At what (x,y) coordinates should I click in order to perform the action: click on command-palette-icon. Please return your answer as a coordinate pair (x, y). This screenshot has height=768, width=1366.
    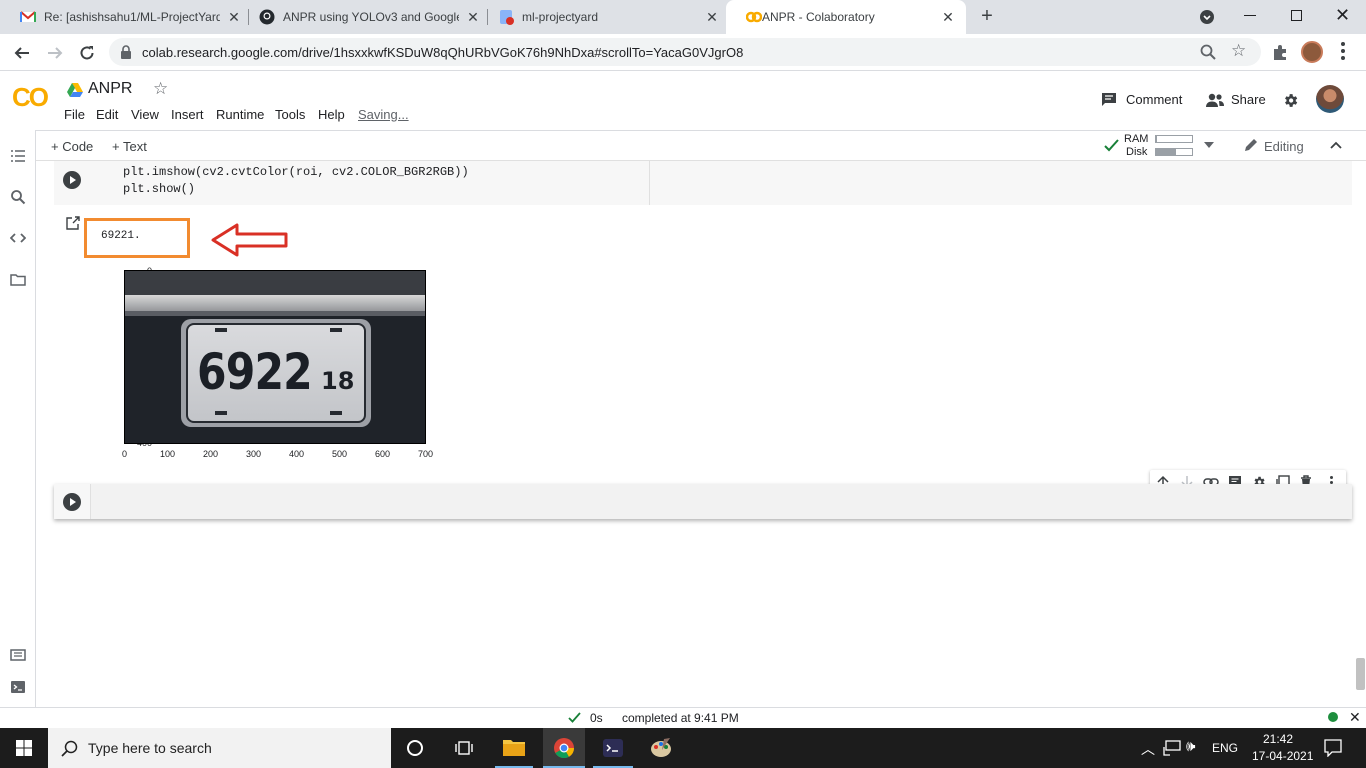
    Looking at the image, I should click on (18, 655).